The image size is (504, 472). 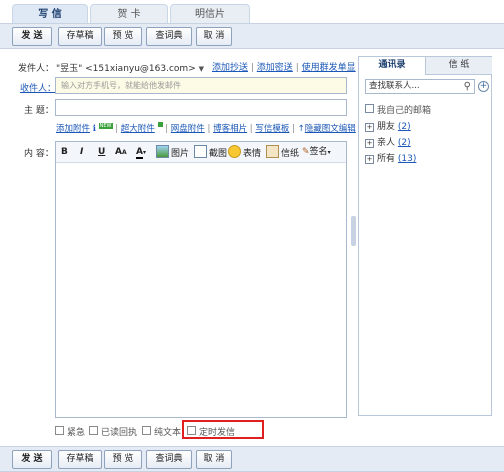 I want to click on tab-contacts: 通讯录, so click(x=392, y=65).